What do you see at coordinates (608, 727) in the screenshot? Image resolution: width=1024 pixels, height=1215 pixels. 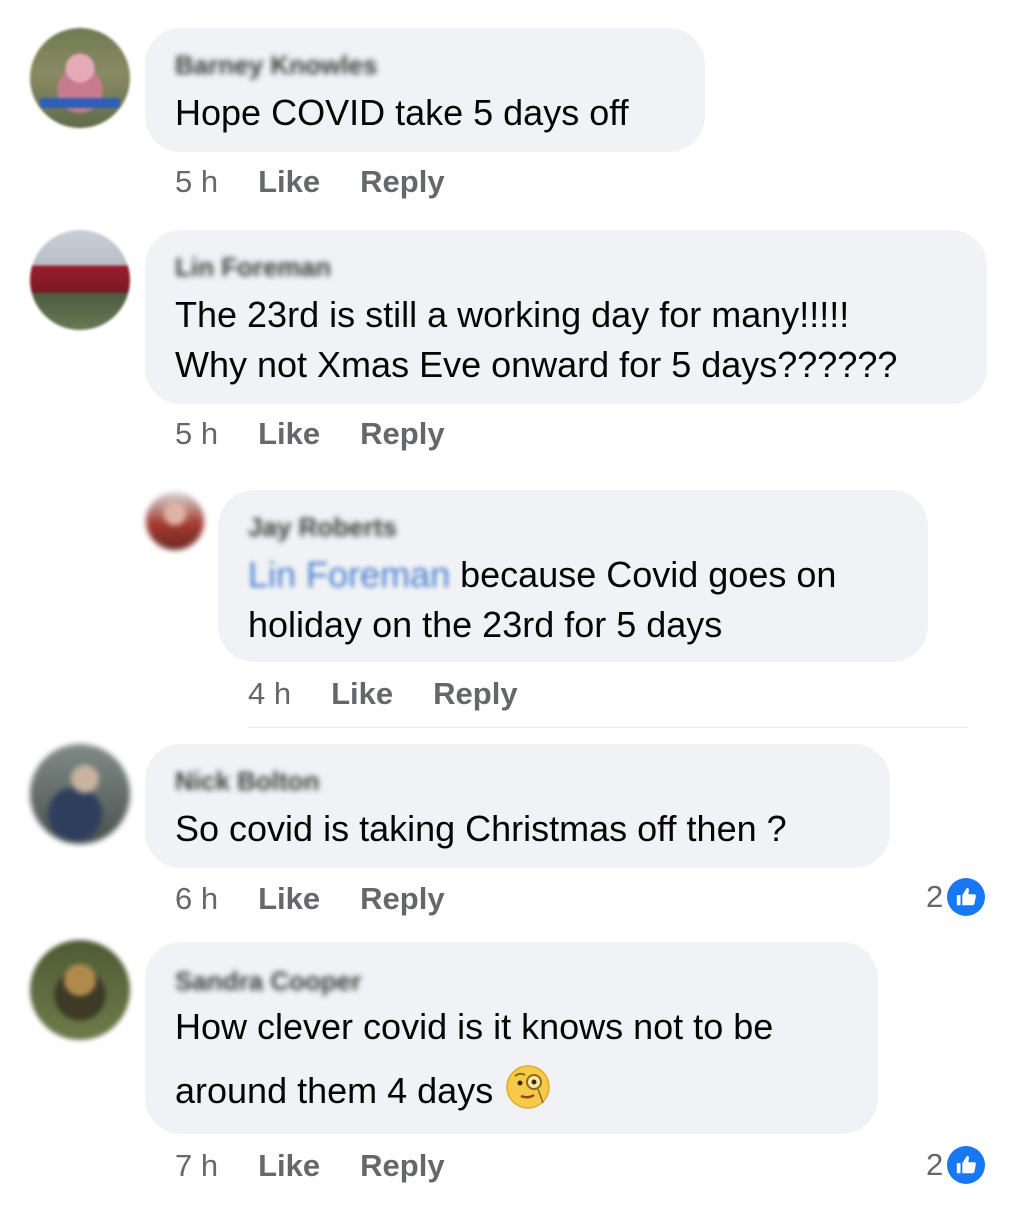 I see `divider` at bounding box center [608, 727].